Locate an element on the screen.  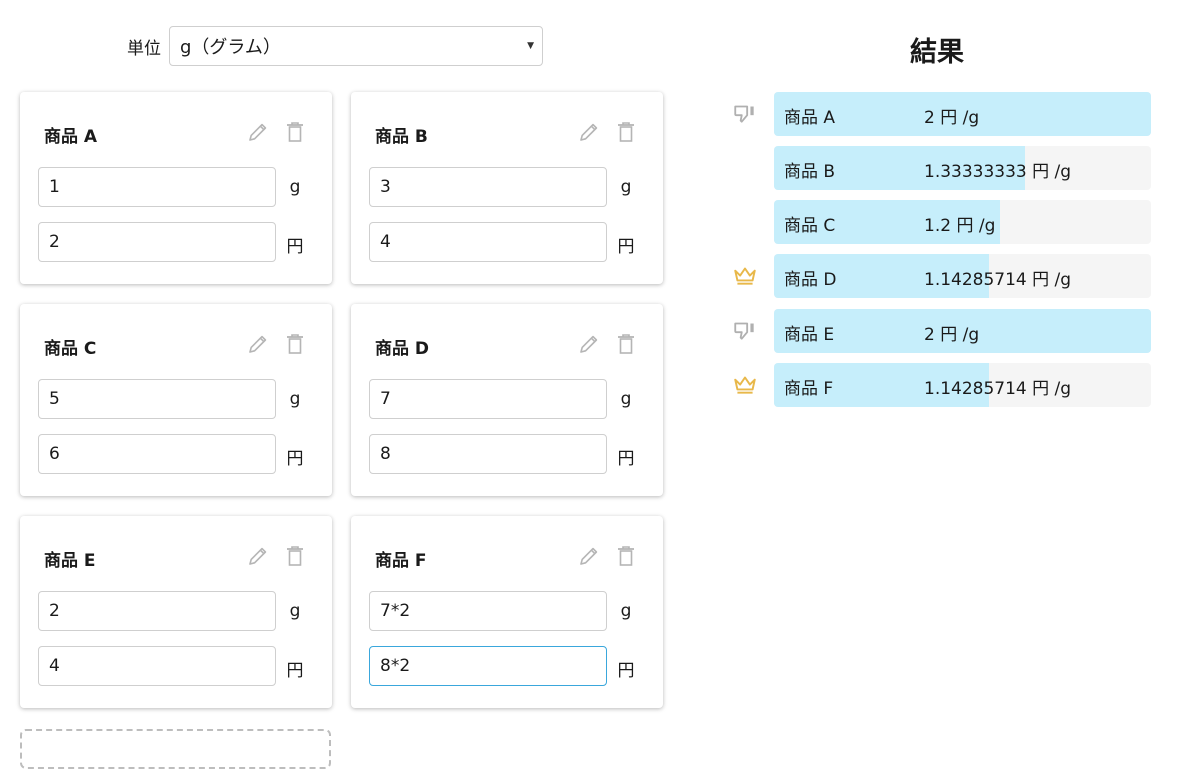
product-name: 商品 D is located at coordinates (402, 349).